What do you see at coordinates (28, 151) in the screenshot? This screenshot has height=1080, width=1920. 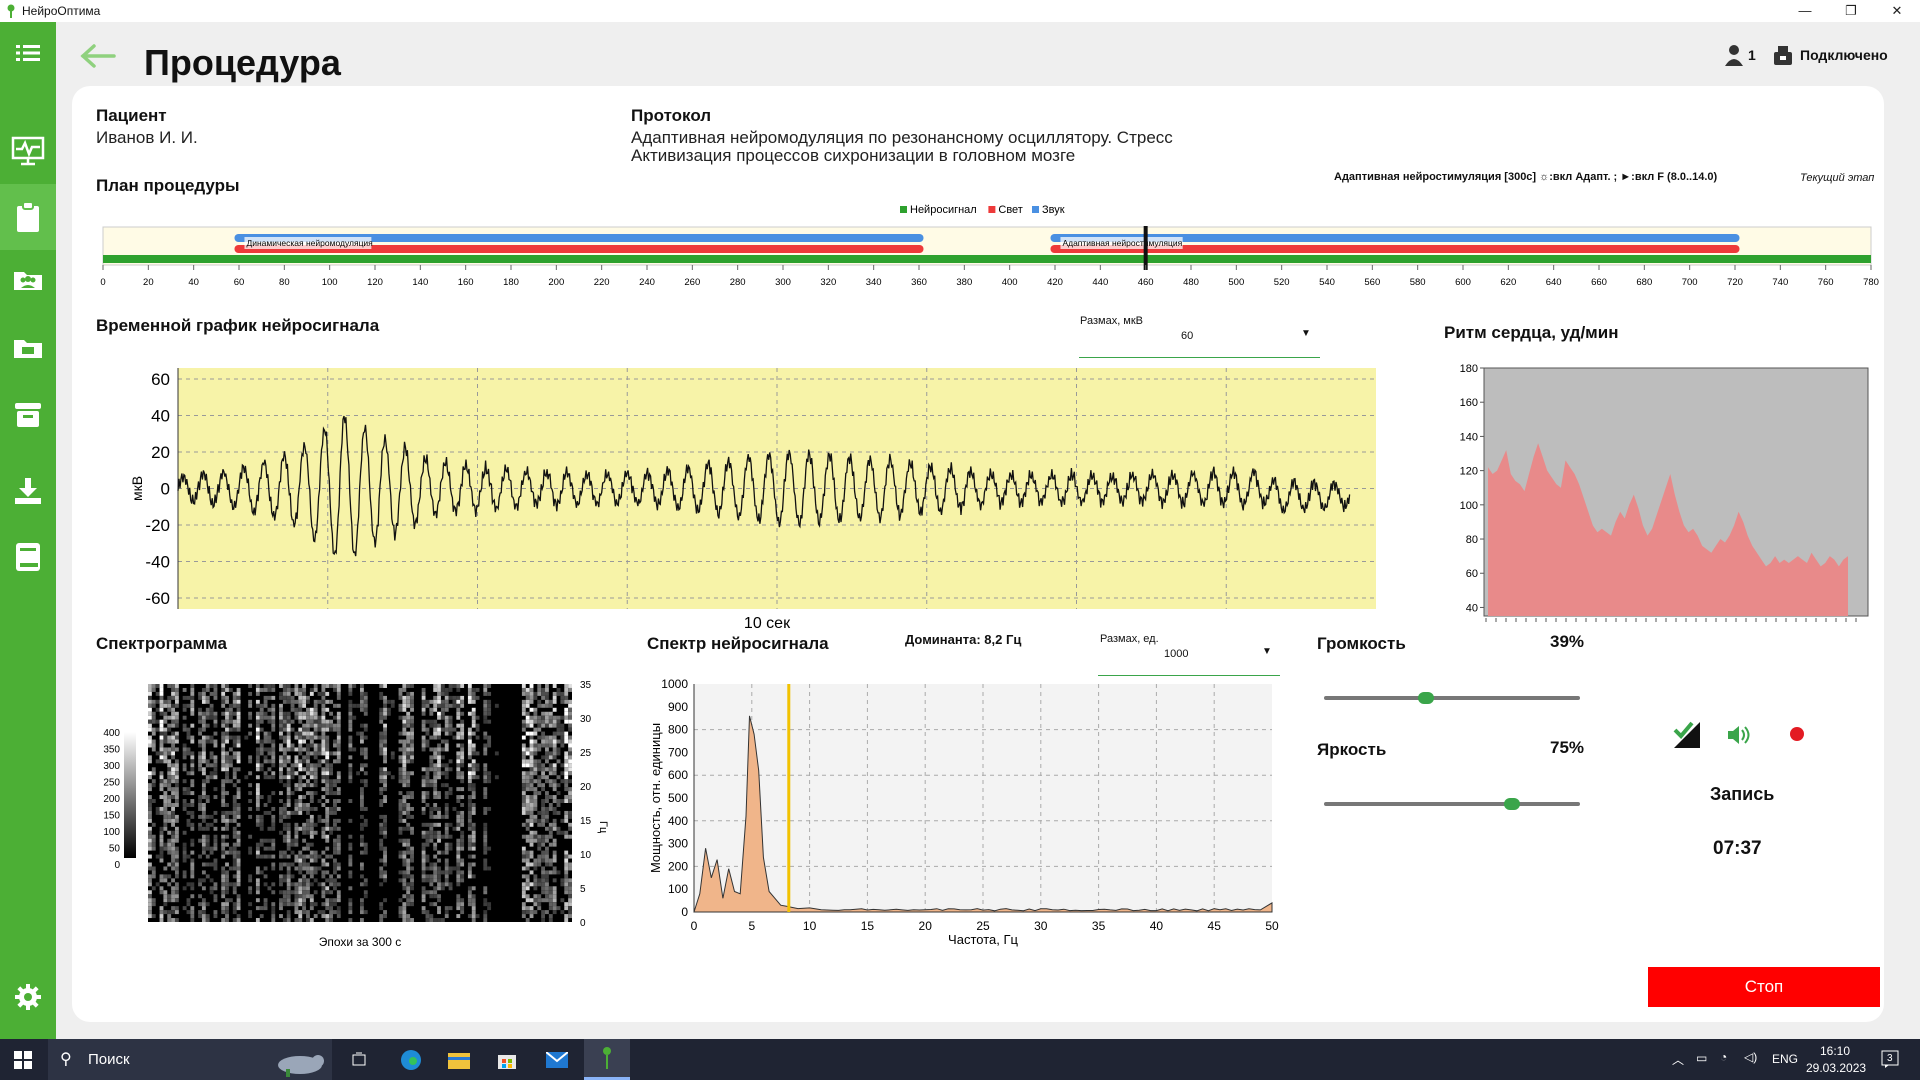 I see `sidebar-item-monitor` at bounding box center [28, 151].